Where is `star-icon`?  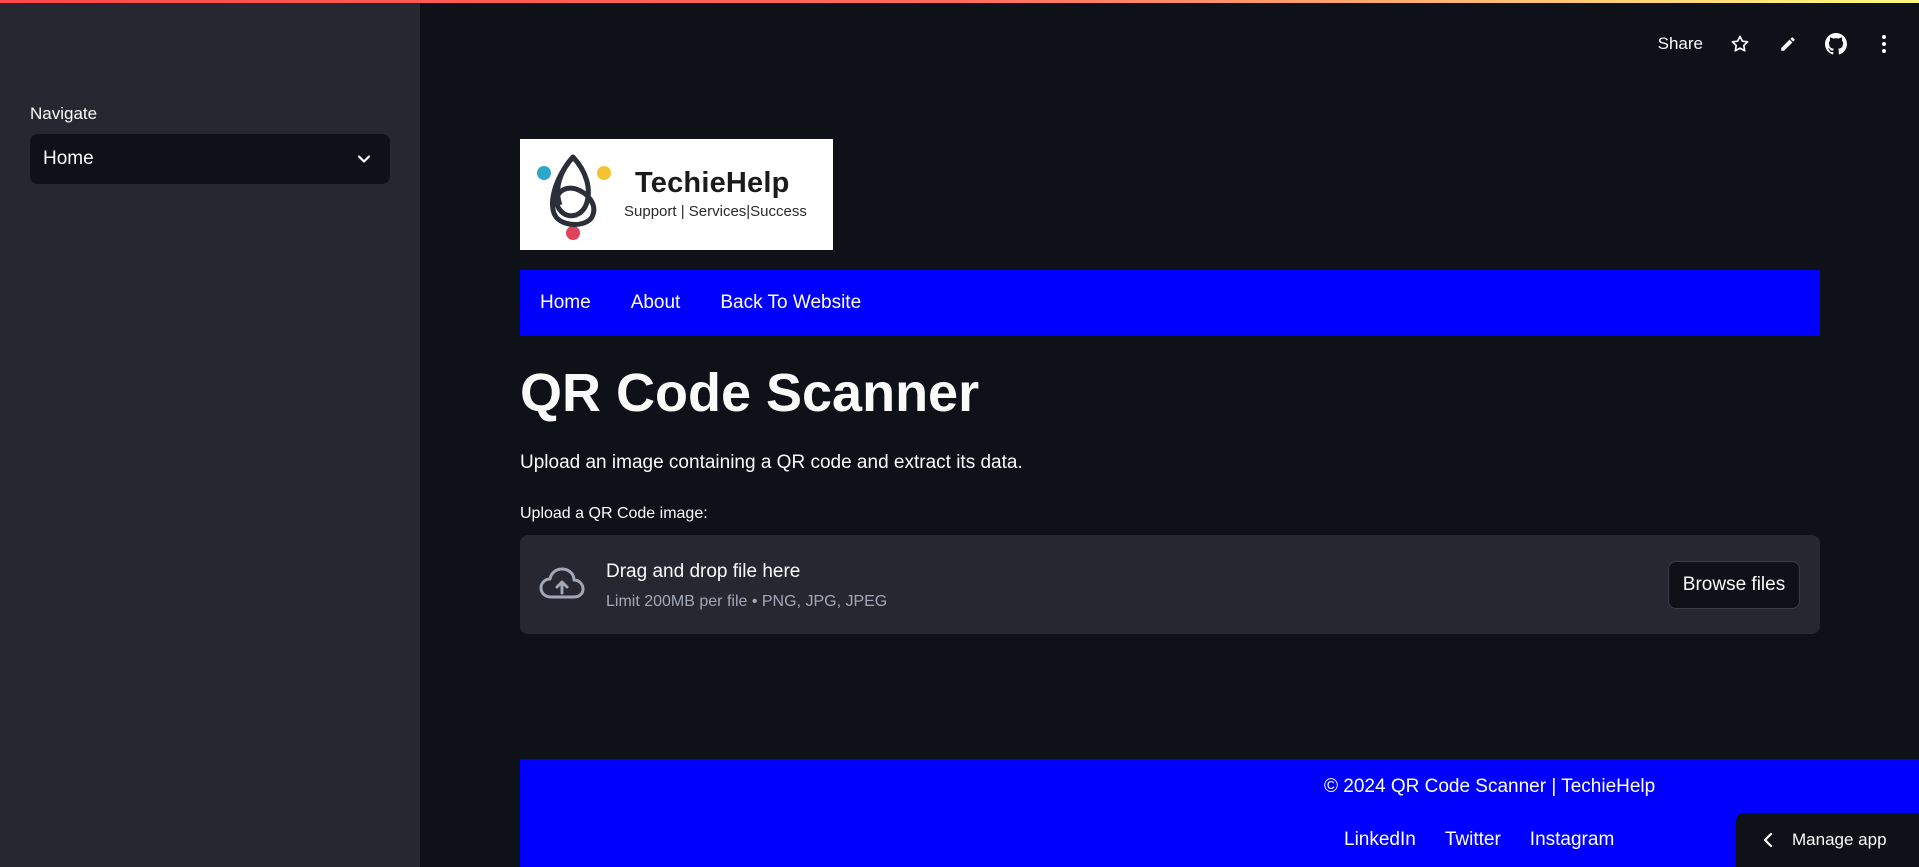
star-icon is located at coordinates (1740, 44).